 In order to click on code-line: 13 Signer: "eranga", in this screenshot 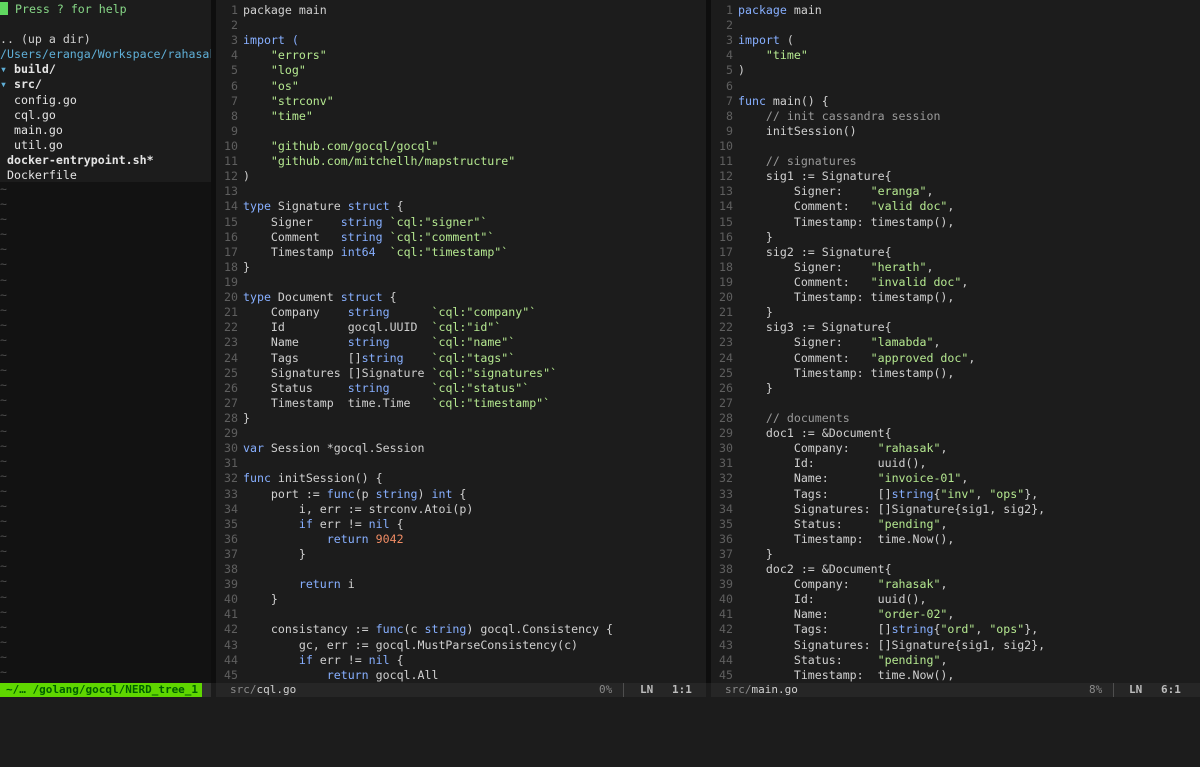, I will do `click(955, 191)`.